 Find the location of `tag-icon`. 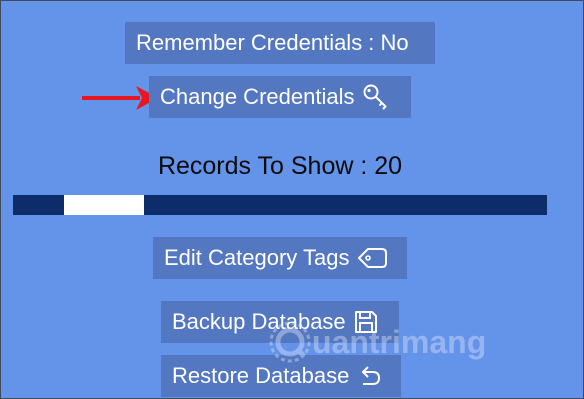

tag-icon is located at coordinates (373, 258).